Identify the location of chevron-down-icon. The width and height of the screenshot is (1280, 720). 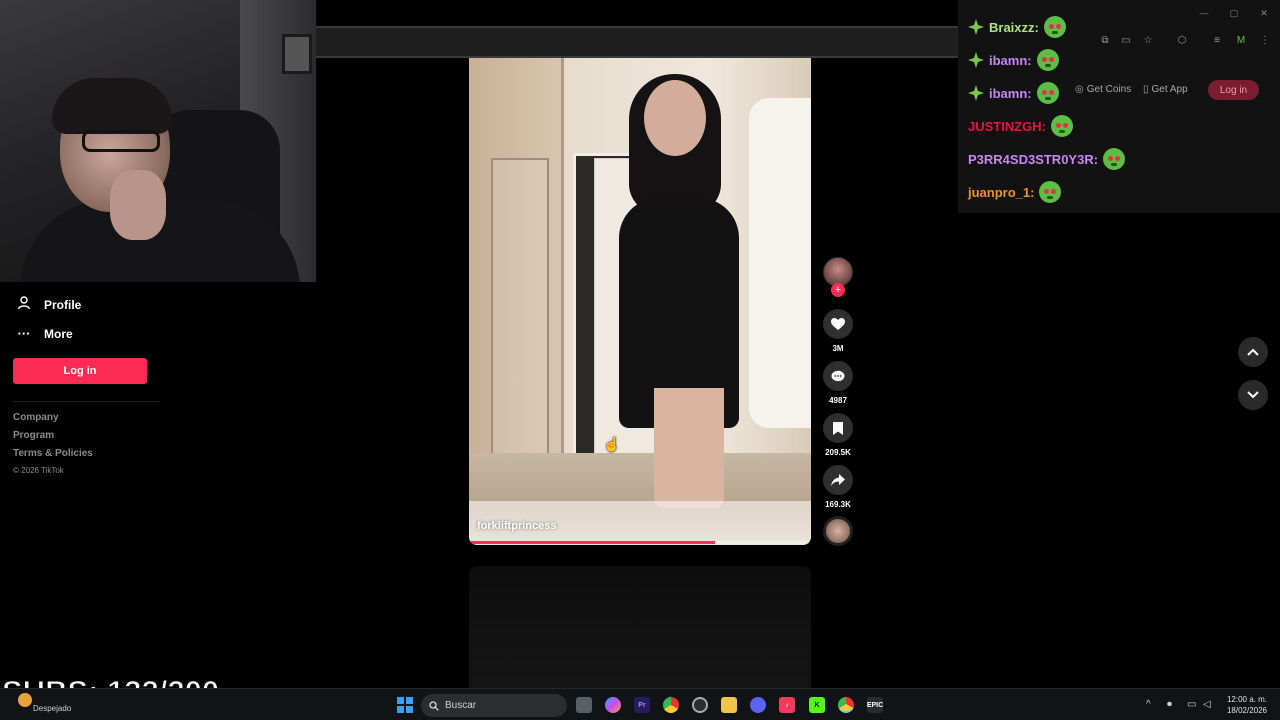
(1253, 395).